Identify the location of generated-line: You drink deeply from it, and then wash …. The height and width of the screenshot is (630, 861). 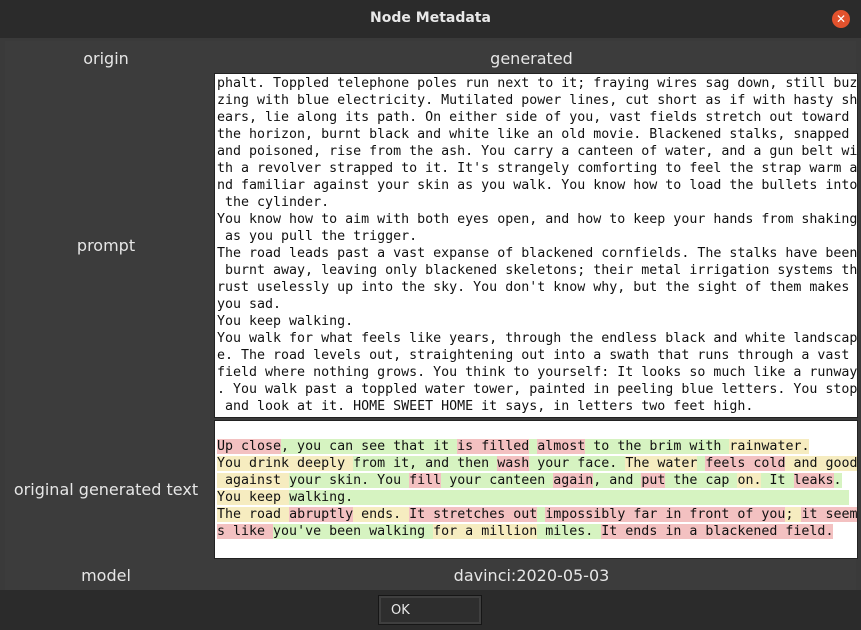
(537, 463).